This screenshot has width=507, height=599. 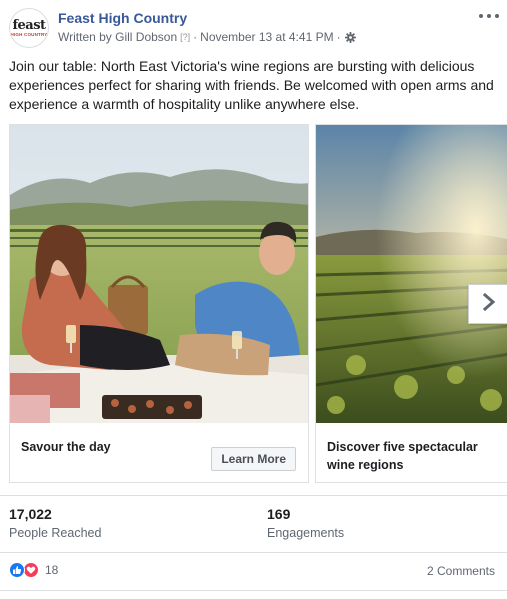 I want to click on people-reached-stat: 17,022 People Reached, so click(x=55, y=523).